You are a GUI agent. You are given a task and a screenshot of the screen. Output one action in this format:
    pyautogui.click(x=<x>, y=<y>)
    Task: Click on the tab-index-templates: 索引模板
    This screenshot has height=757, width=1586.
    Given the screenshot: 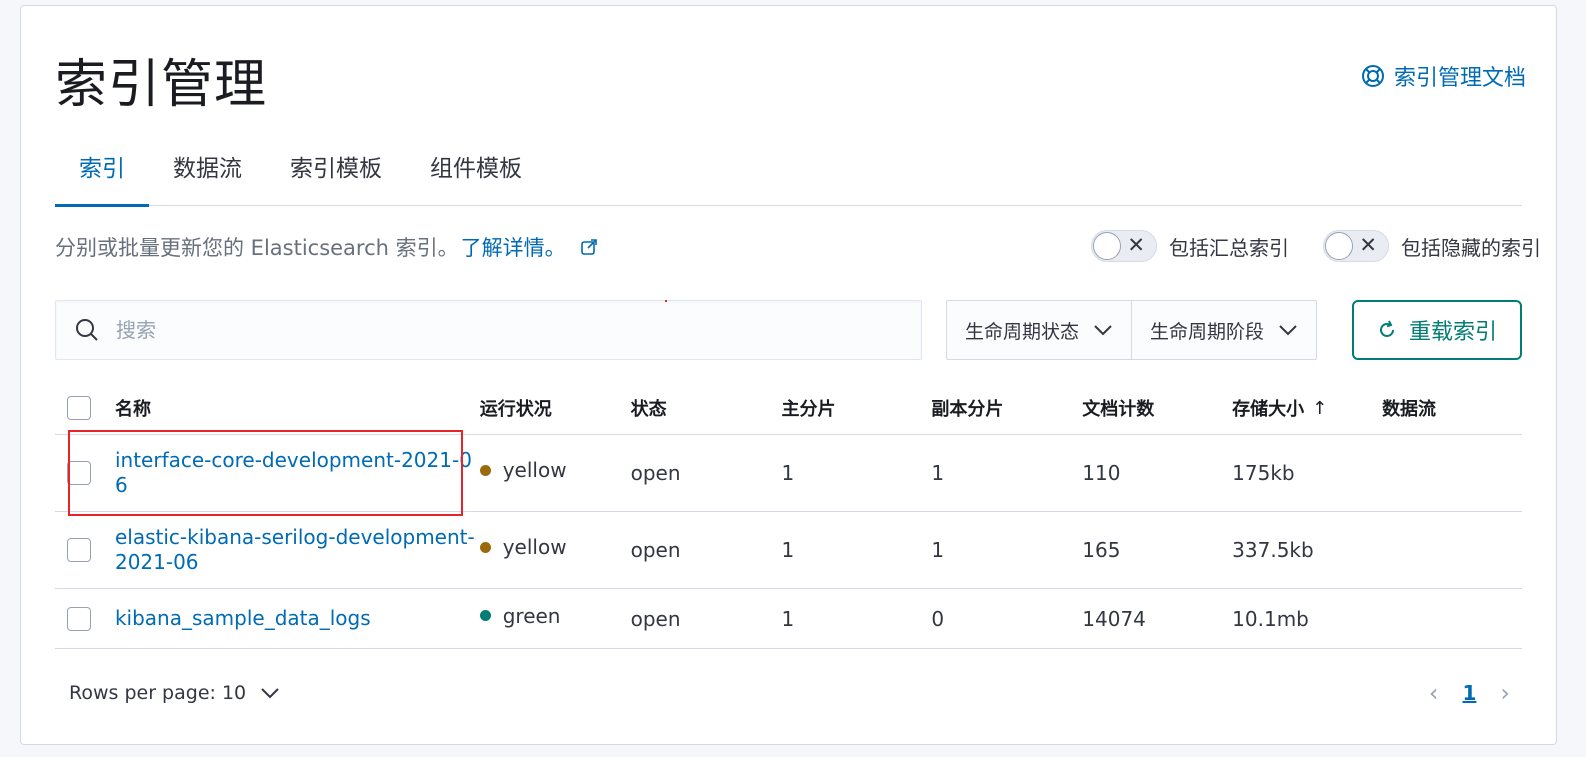 What is the action you would take?
    pyautogui.click(x=336, y=173)
    